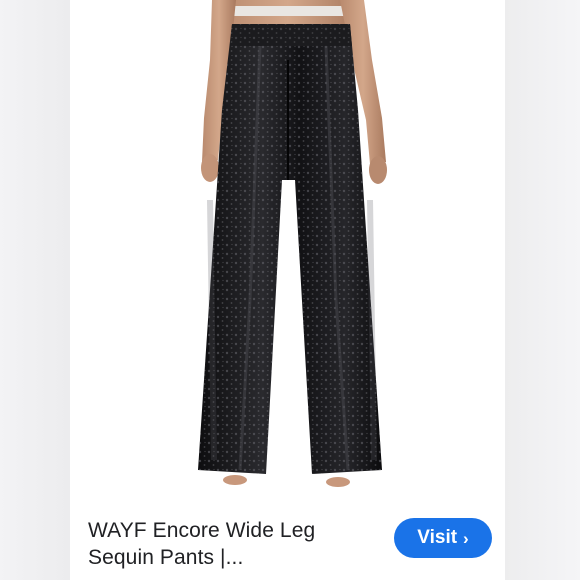 The image size is (580, 580). I want to click on product-title-line-1: WAYF Encore Wide Leg, so click(202, 530).